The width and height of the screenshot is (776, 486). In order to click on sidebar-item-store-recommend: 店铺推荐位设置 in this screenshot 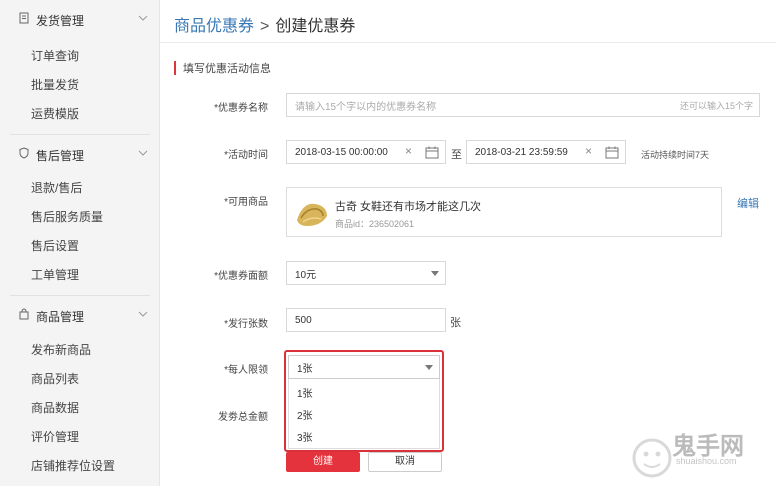, I will do `click(73, 465)`.